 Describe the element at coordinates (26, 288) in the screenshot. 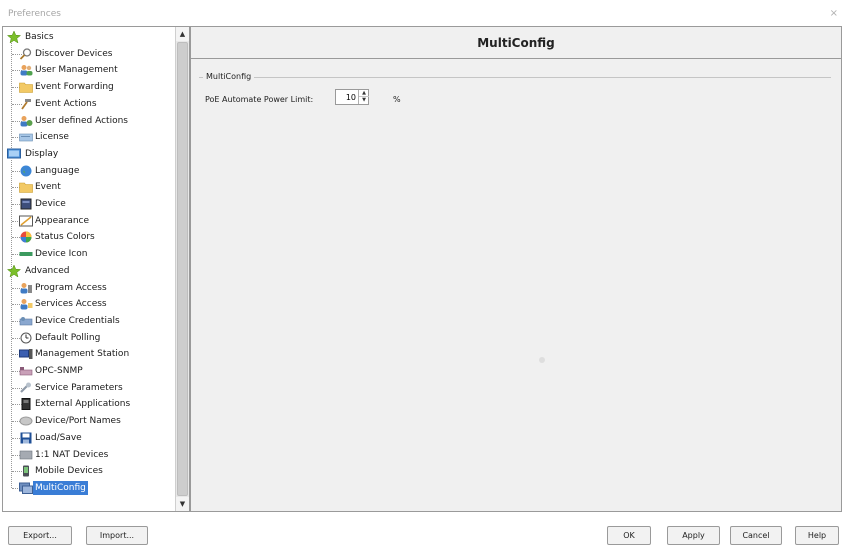

I see `program-access-icon` at that location.